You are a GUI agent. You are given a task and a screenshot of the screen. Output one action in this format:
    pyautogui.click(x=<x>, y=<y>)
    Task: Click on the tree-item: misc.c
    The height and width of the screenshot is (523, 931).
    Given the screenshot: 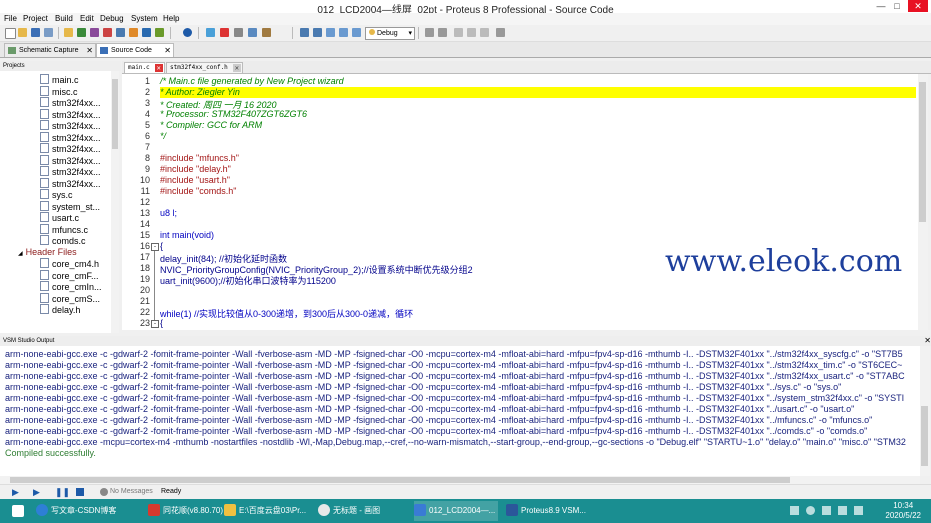 What is the action you would take?
    pyautogui.click(x=59, y=91)
    